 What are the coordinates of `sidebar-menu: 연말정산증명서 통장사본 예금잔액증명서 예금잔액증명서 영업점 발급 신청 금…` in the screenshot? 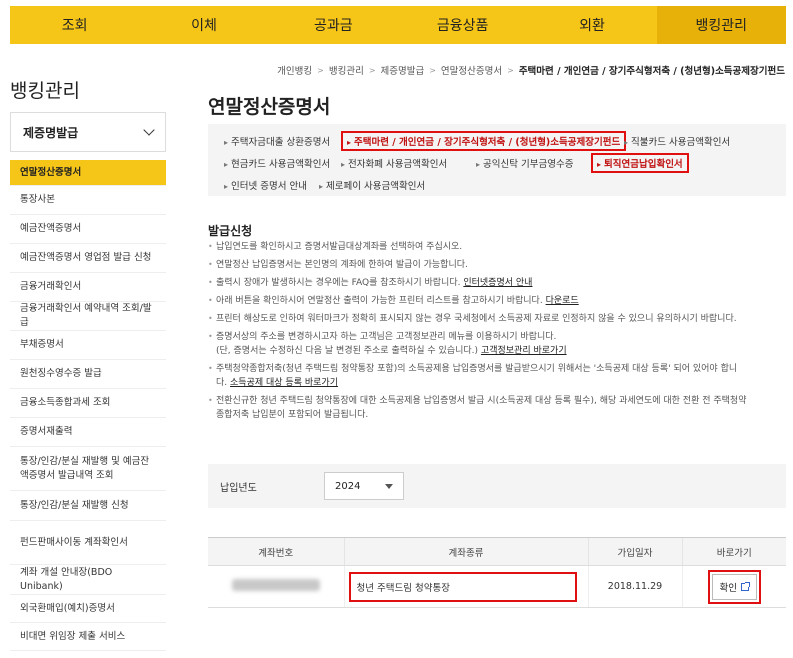 It's located at (88, 405).